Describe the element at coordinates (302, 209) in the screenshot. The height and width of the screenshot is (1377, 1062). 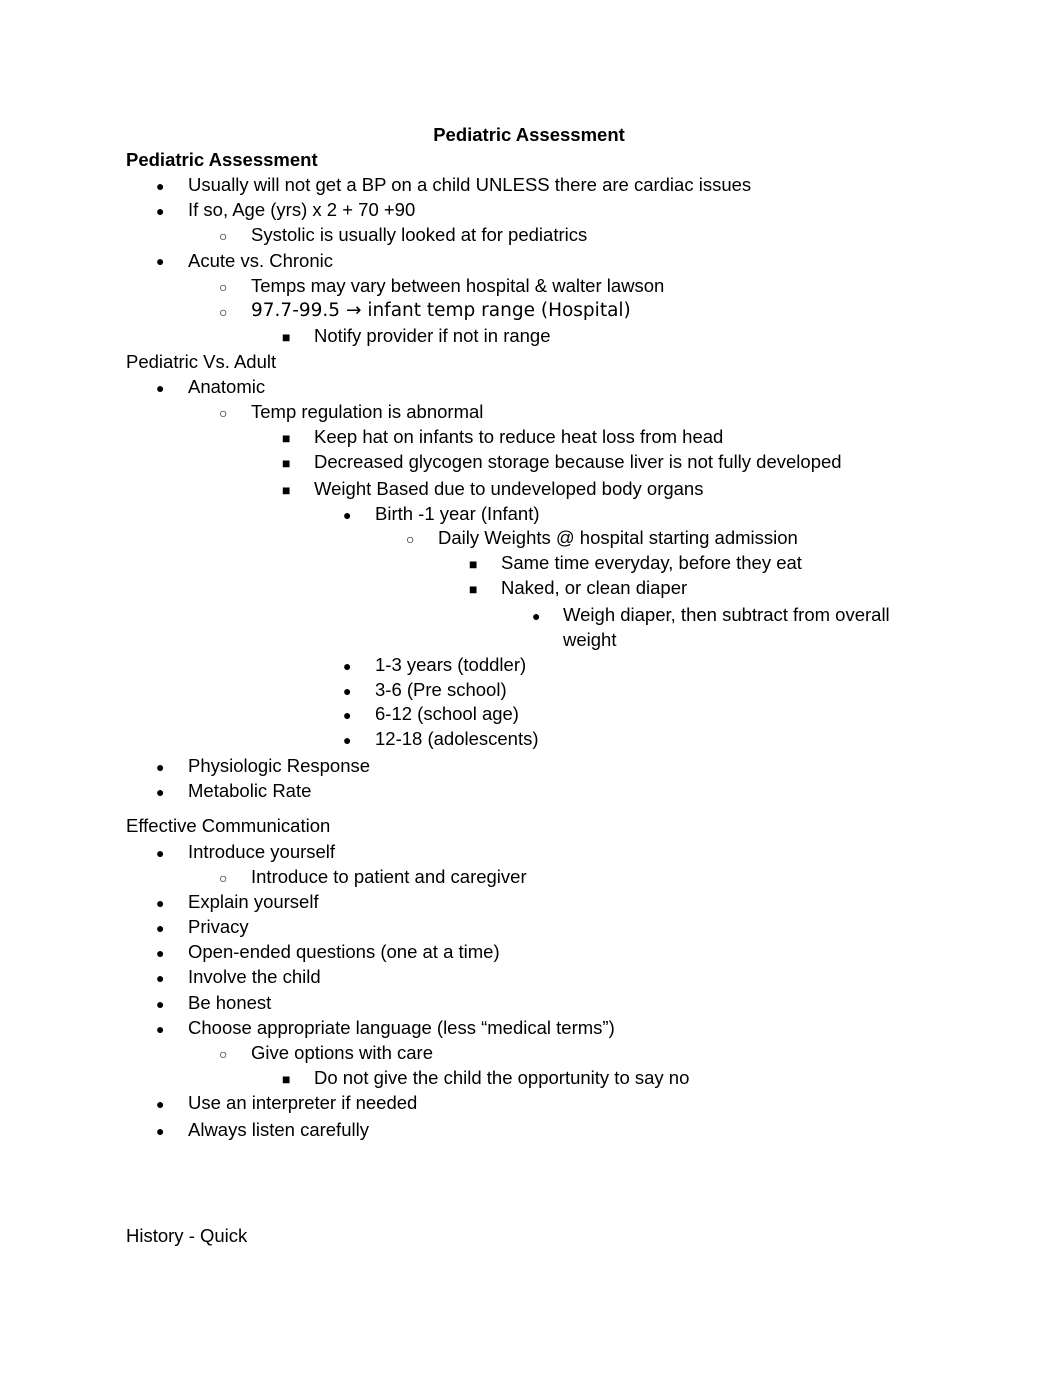
I see `list-item: If so, Age (yrs) x 2 + 70 +90` at that location.